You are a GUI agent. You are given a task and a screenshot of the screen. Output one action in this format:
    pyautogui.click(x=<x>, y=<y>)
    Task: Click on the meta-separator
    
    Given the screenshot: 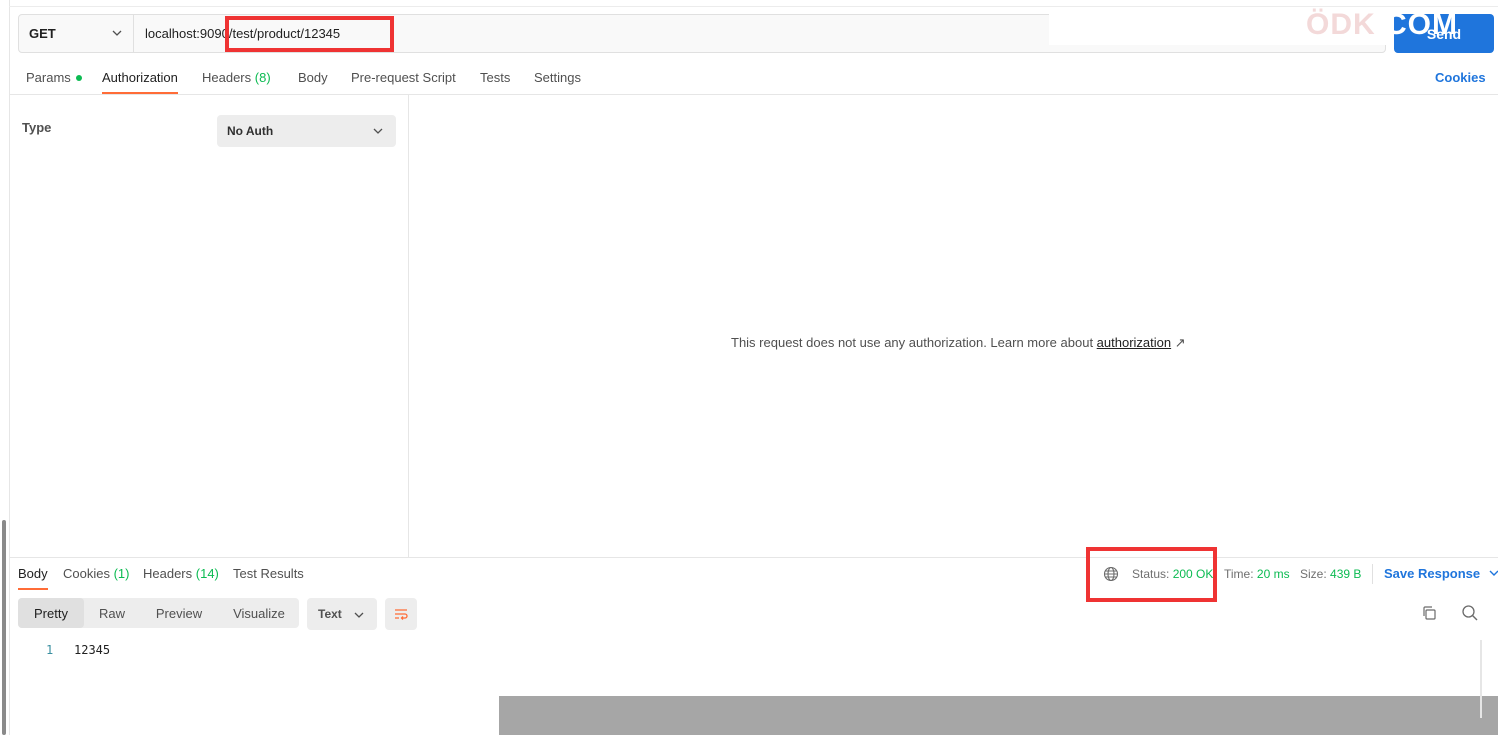 What is the action you would take?
    pyautogui.click(x=1372, y=574)
    